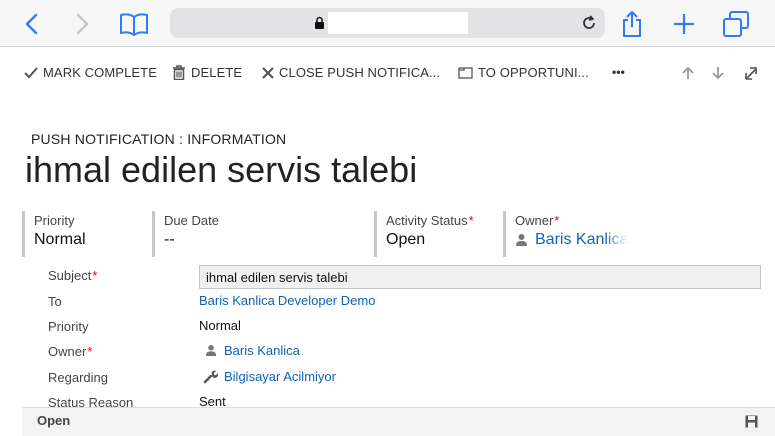 The width and height of the screenshot is (775, 436). What do you see at coordinates (268, 72) in the screenshot?
I see `close-icon` at bounding box center [268, 72].